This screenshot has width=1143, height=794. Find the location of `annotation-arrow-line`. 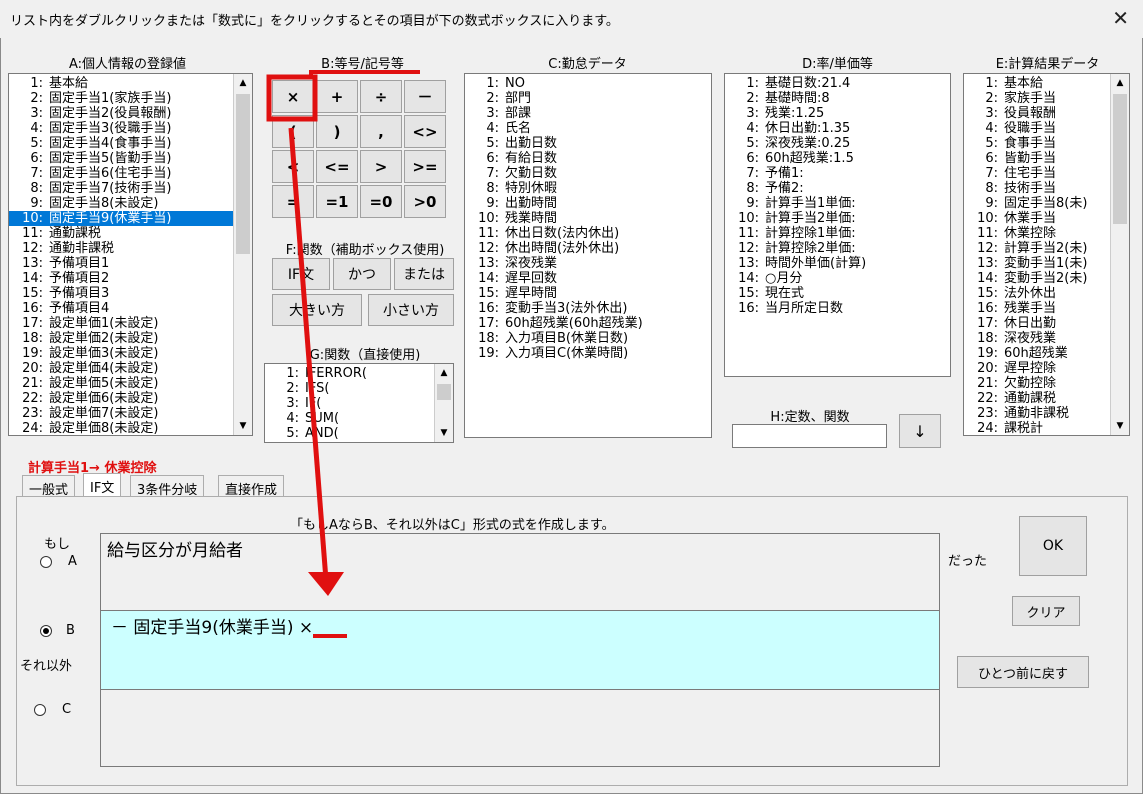

annotation-arrow-line is located at coordinates (308, 354).